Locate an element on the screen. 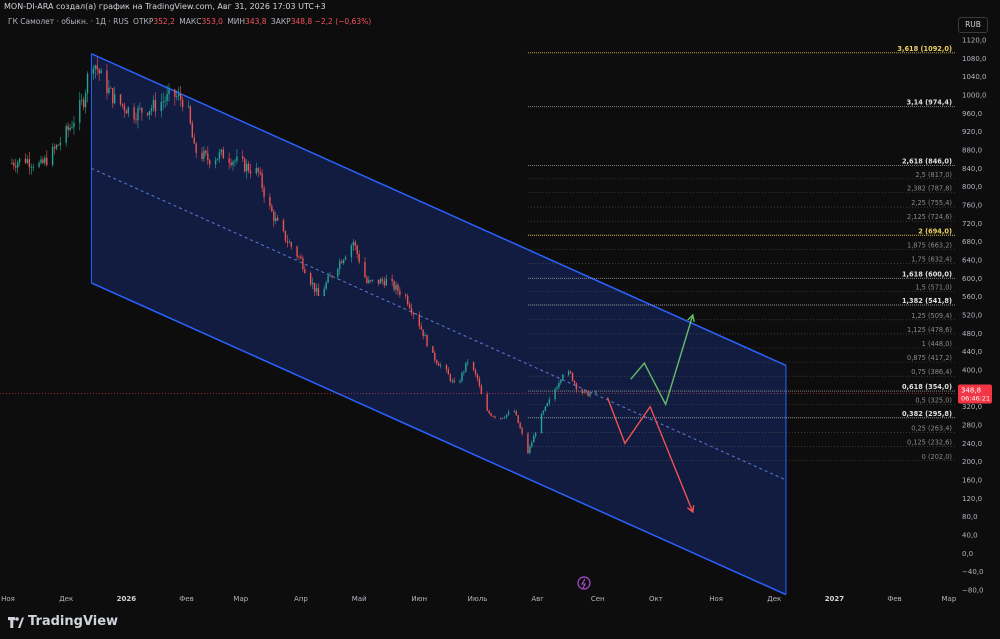 The image size is (1000, 639). y-tick-label: 960,0 is located at coordinates (972, 114).